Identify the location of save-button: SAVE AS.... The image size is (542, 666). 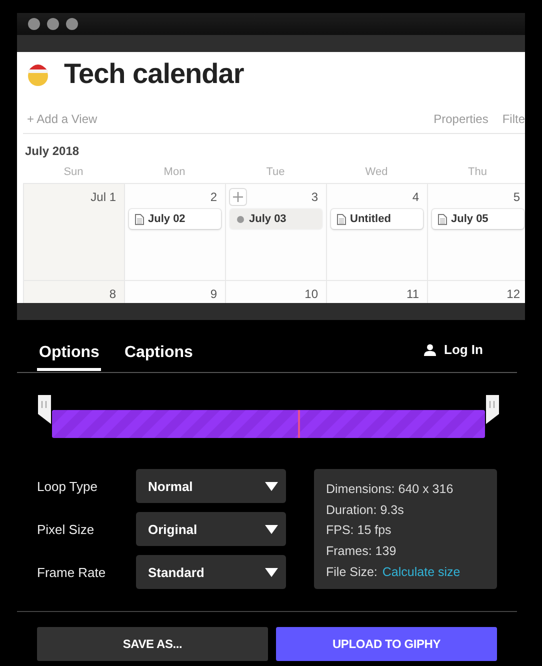
(152, 644).